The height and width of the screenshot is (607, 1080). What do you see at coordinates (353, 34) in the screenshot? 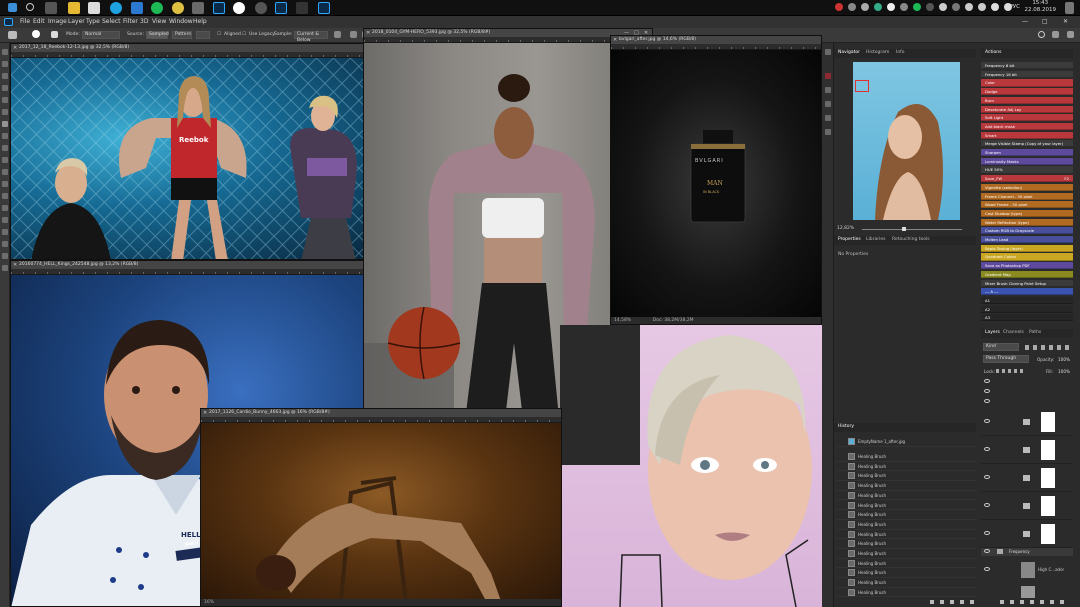
I see `pressure-icon` at bounding box center [353, 34].